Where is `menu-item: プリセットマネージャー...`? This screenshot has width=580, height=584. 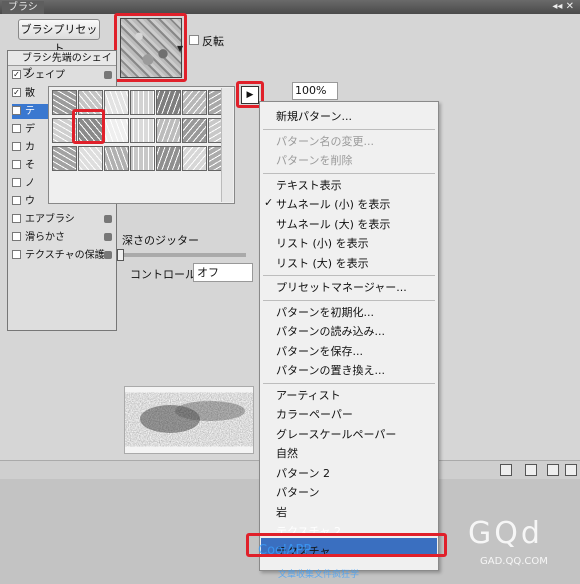
menu-item: プリセットマネージャー... is located at coordinates (341, 287).